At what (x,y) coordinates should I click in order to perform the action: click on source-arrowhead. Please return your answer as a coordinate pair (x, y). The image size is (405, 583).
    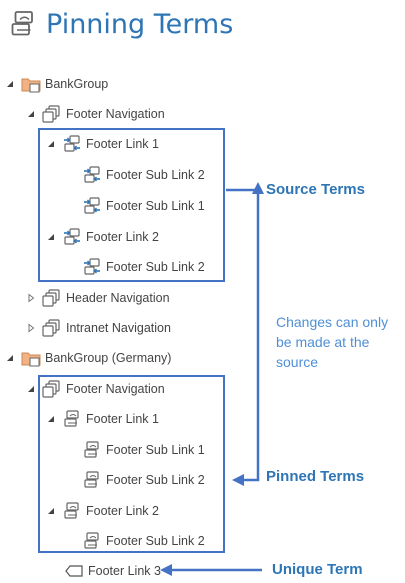
    Looking at the image, I should click on (258, 188).